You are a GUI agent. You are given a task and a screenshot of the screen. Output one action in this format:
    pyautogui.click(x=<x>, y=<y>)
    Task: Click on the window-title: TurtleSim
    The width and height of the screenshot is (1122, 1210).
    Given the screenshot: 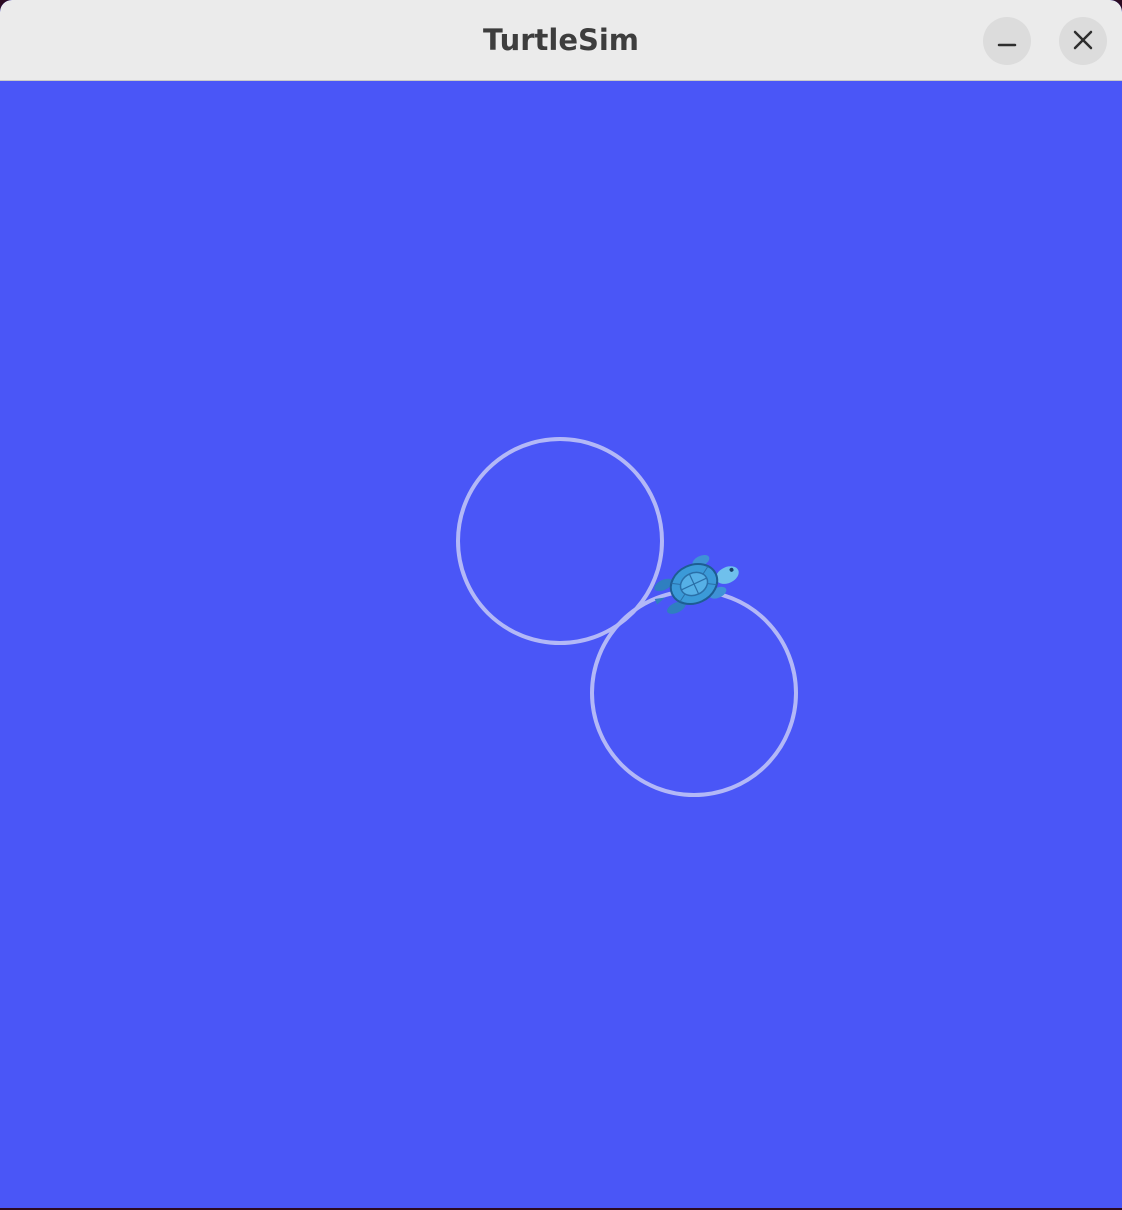 What is the action you would take?
    pyautogui.click(x=561, y=40)
    